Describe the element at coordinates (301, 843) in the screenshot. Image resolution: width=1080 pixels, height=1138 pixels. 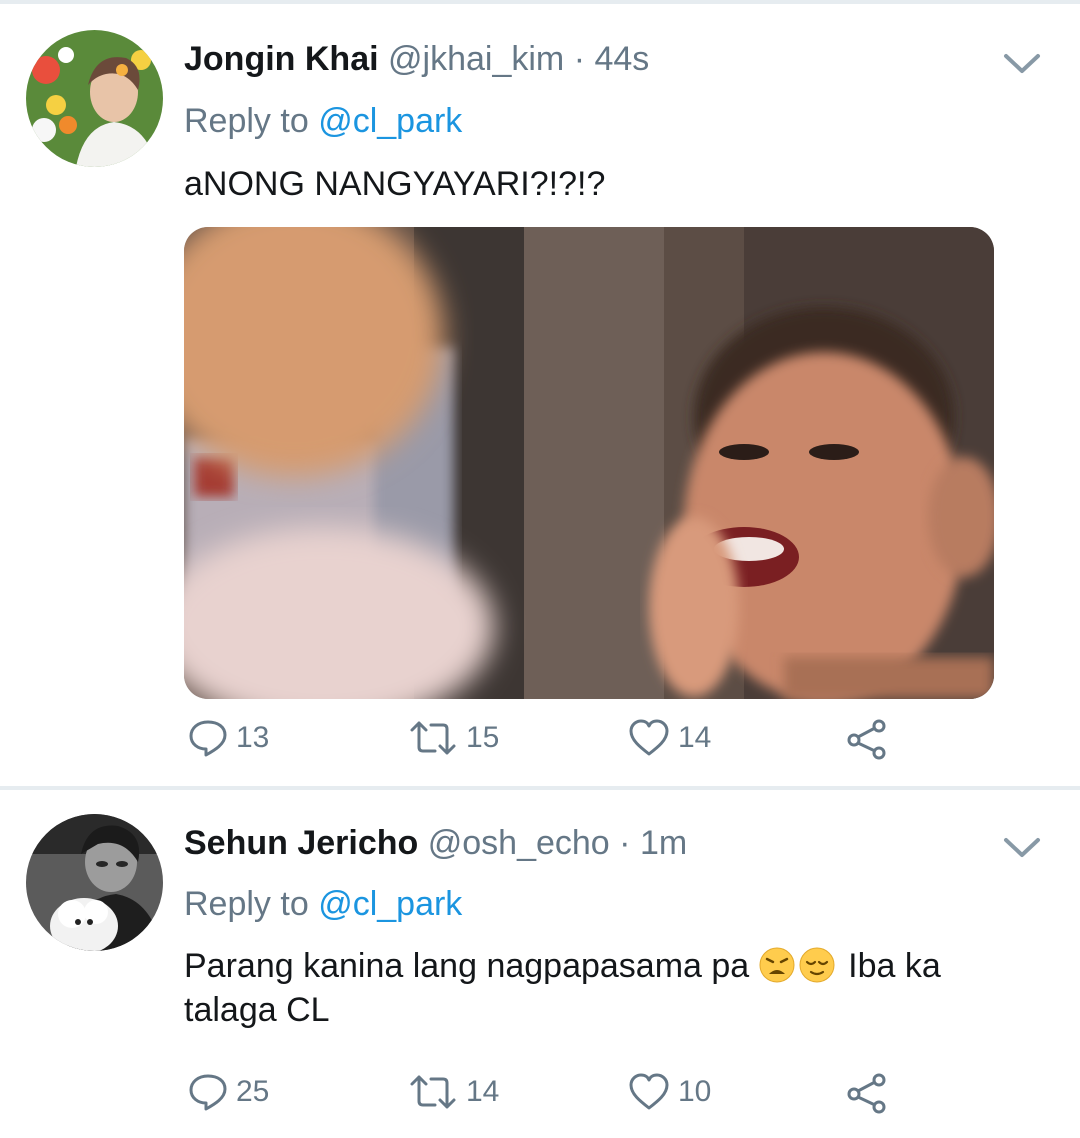
I see `display-name: Sehun Jericho` at that location.